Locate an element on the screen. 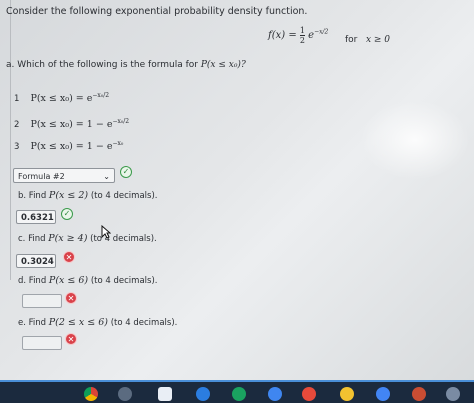  part-c-prefix: c. Find is located at coordinates (32, 239).